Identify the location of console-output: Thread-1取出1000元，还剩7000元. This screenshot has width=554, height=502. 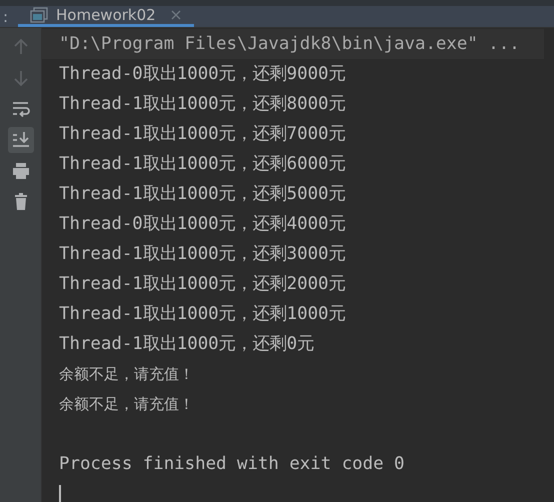
(202, 134).